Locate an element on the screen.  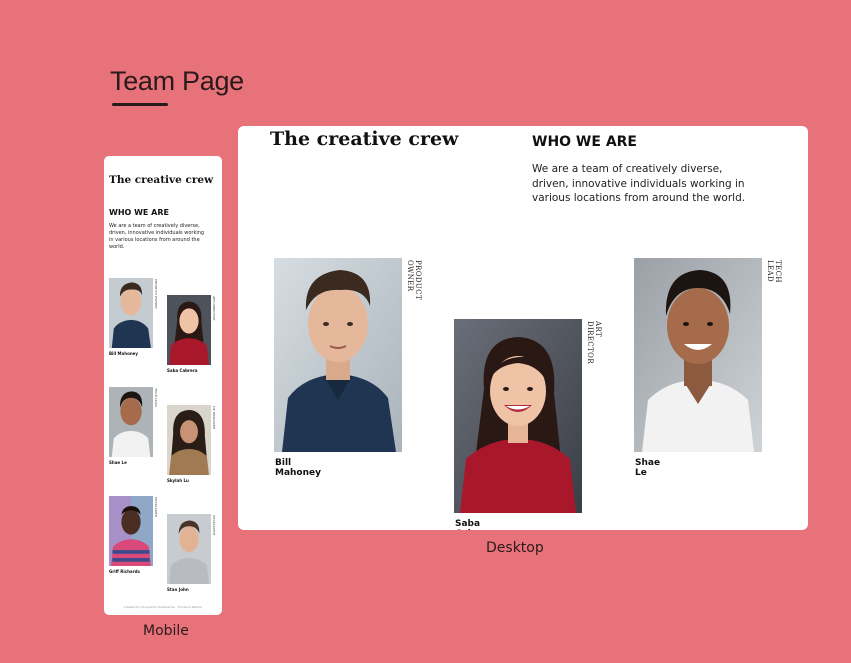
mobile-frame-label: Mobile is located at coordinates (166, 631).